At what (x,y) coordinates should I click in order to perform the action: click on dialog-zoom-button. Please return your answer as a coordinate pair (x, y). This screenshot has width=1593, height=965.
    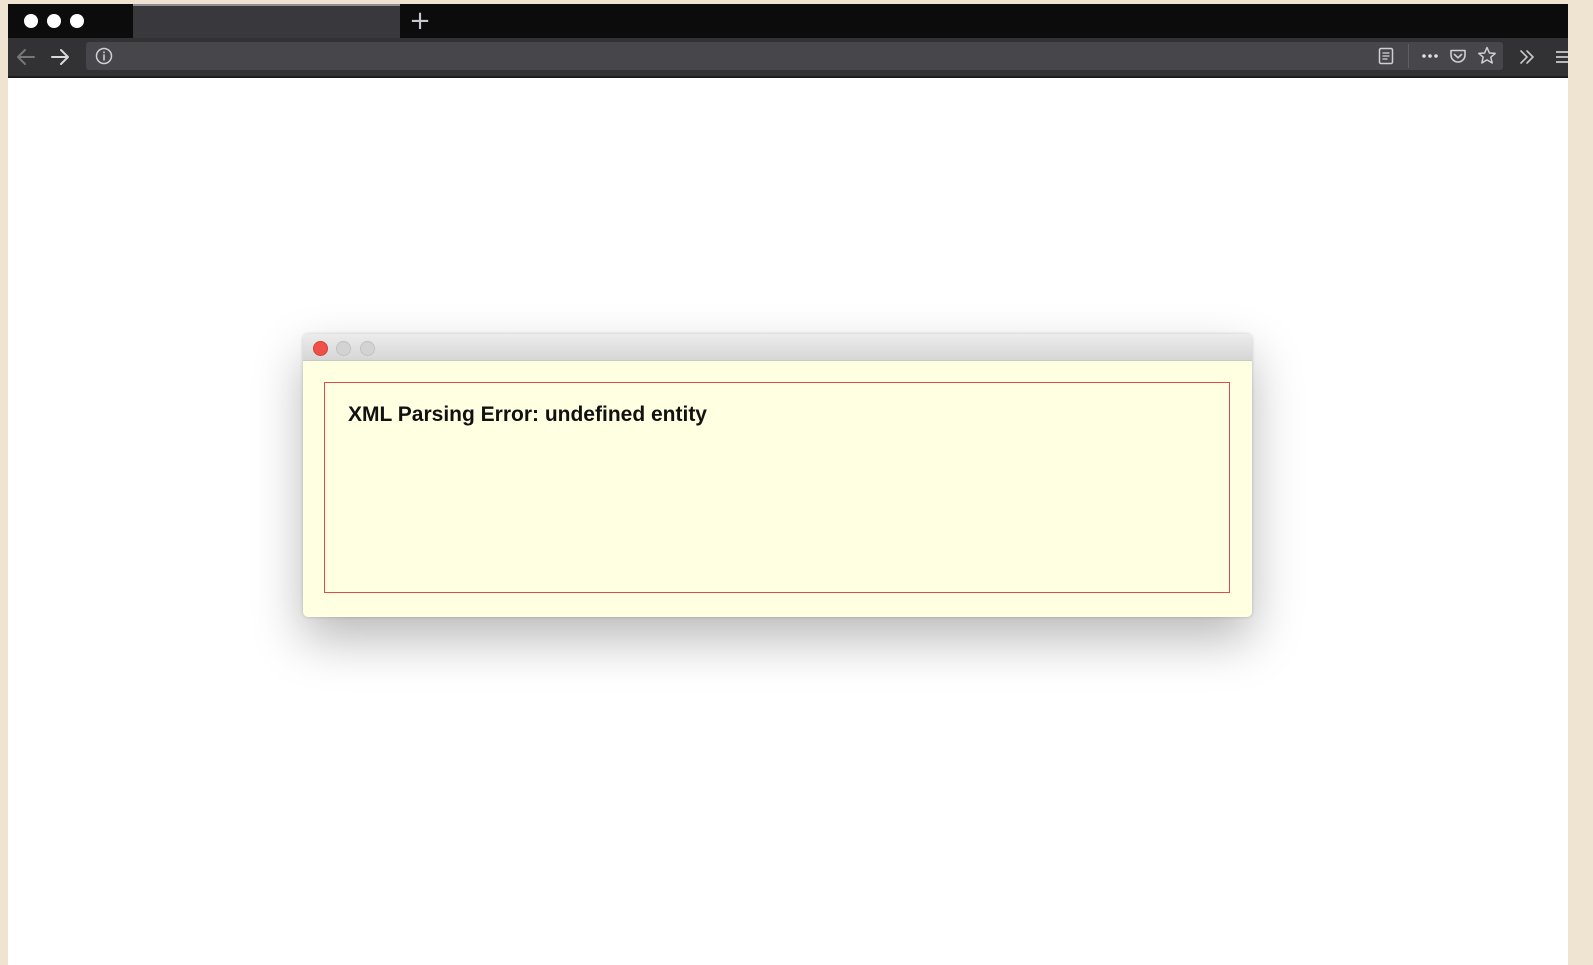
    Looking at the image, I should click on (367, 348).